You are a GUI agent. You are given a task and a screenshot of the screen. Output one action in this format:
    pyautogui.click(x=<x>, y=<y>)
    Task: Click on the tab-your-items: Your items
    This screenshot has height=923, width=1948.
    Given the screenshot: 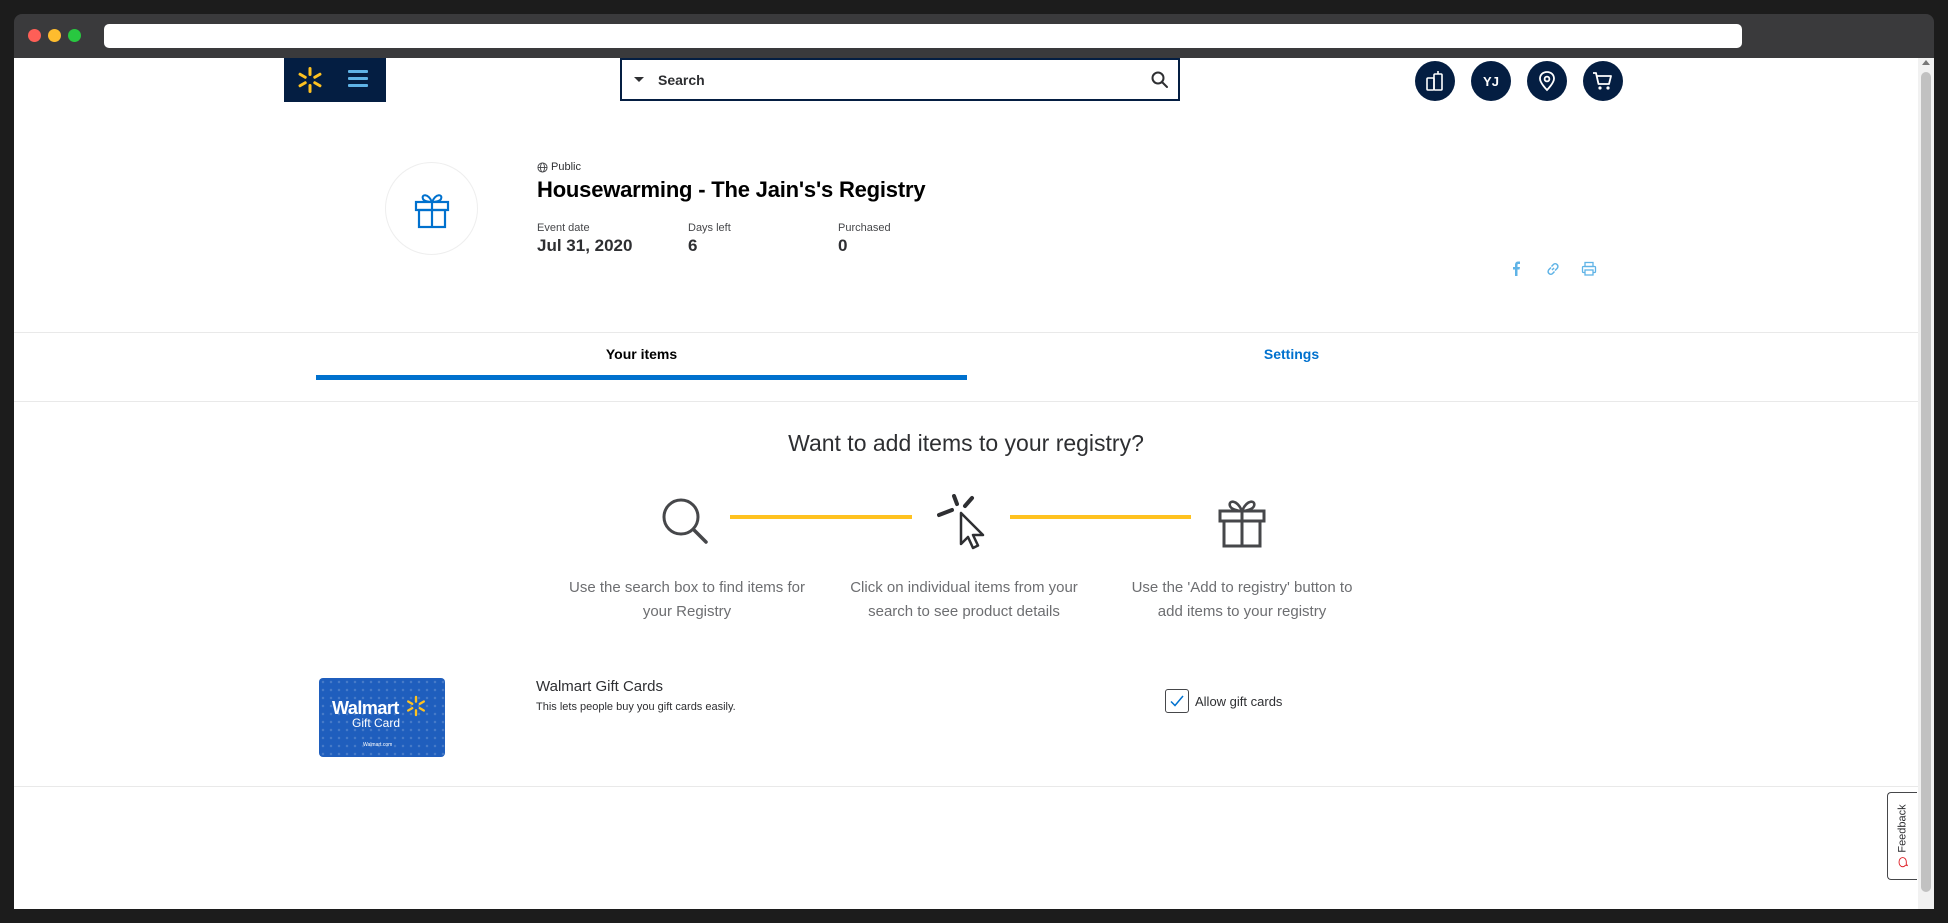 What is the action you would take?
    pyautogui.click(x=641, y=354)
    